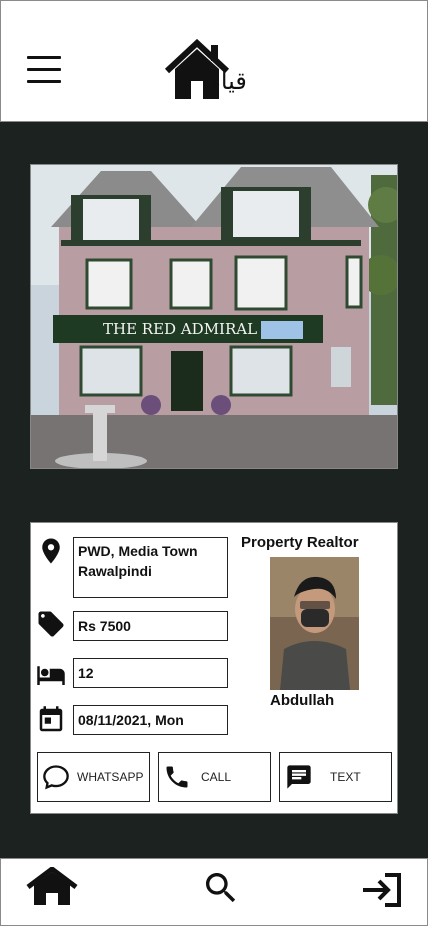  I want to click on bottom-navigation, so click(214, 892).